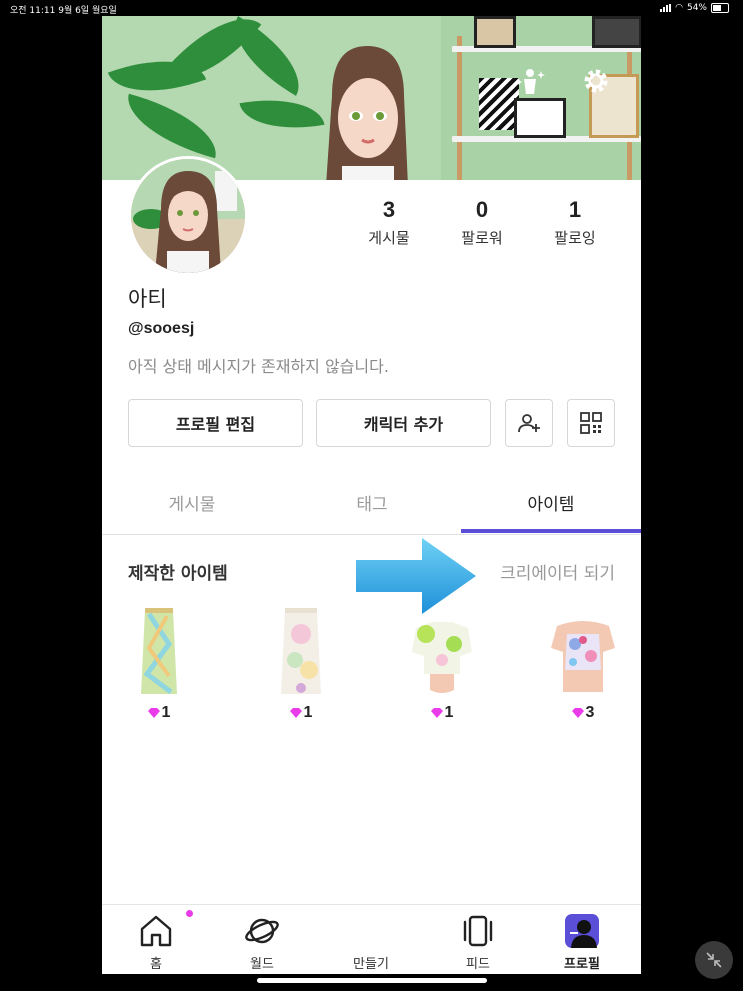  What do you see at coordinates (189, 913) in the screenshot?
I see `notification-dot` at bounding box center [189, 913].